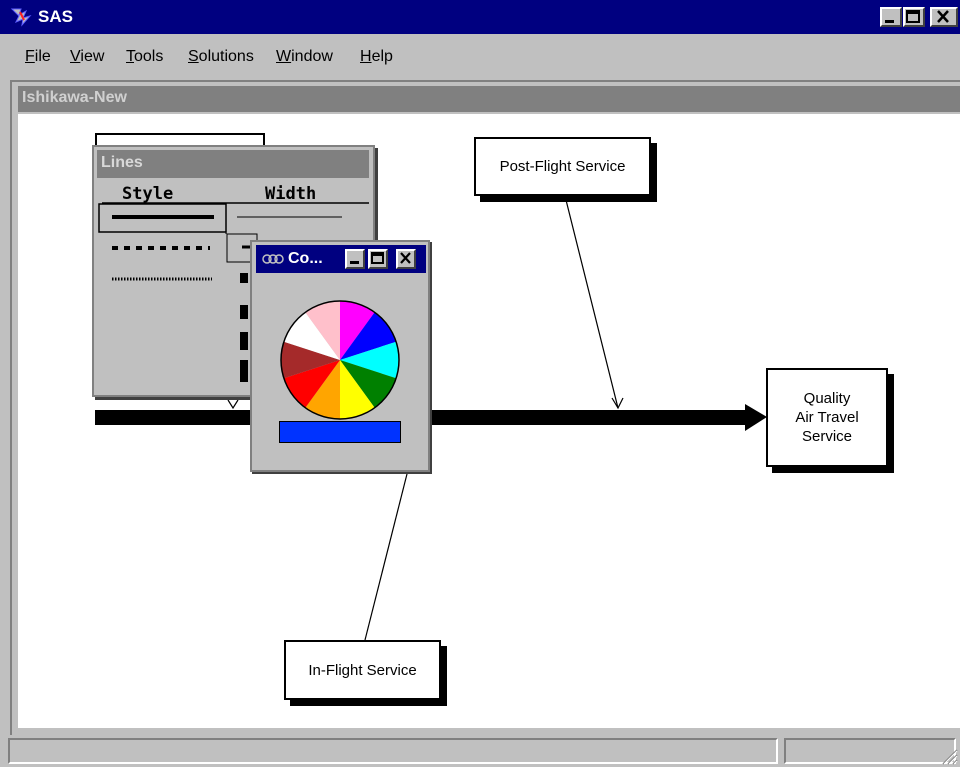 This screenshot has width=960, height=767. I want to click on status-bar, so click(480, 751).